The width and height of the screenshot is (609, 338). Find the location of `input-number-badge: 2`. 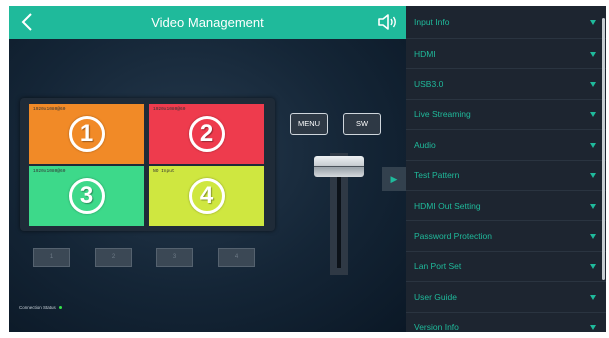

input-number-badge: 2 is located at coordinates (206, 134).